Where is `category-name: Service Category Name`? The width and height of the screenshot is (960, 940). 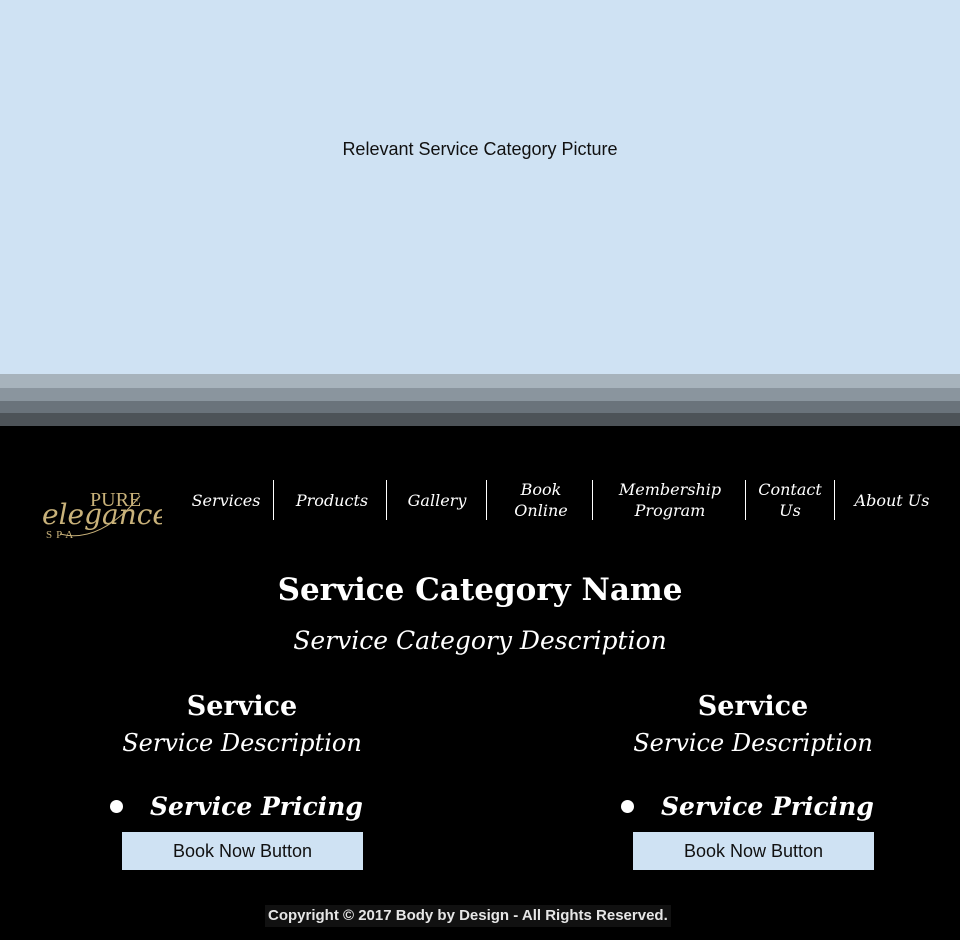
category-name: Service Category Name is located at coordinates (480, 590).